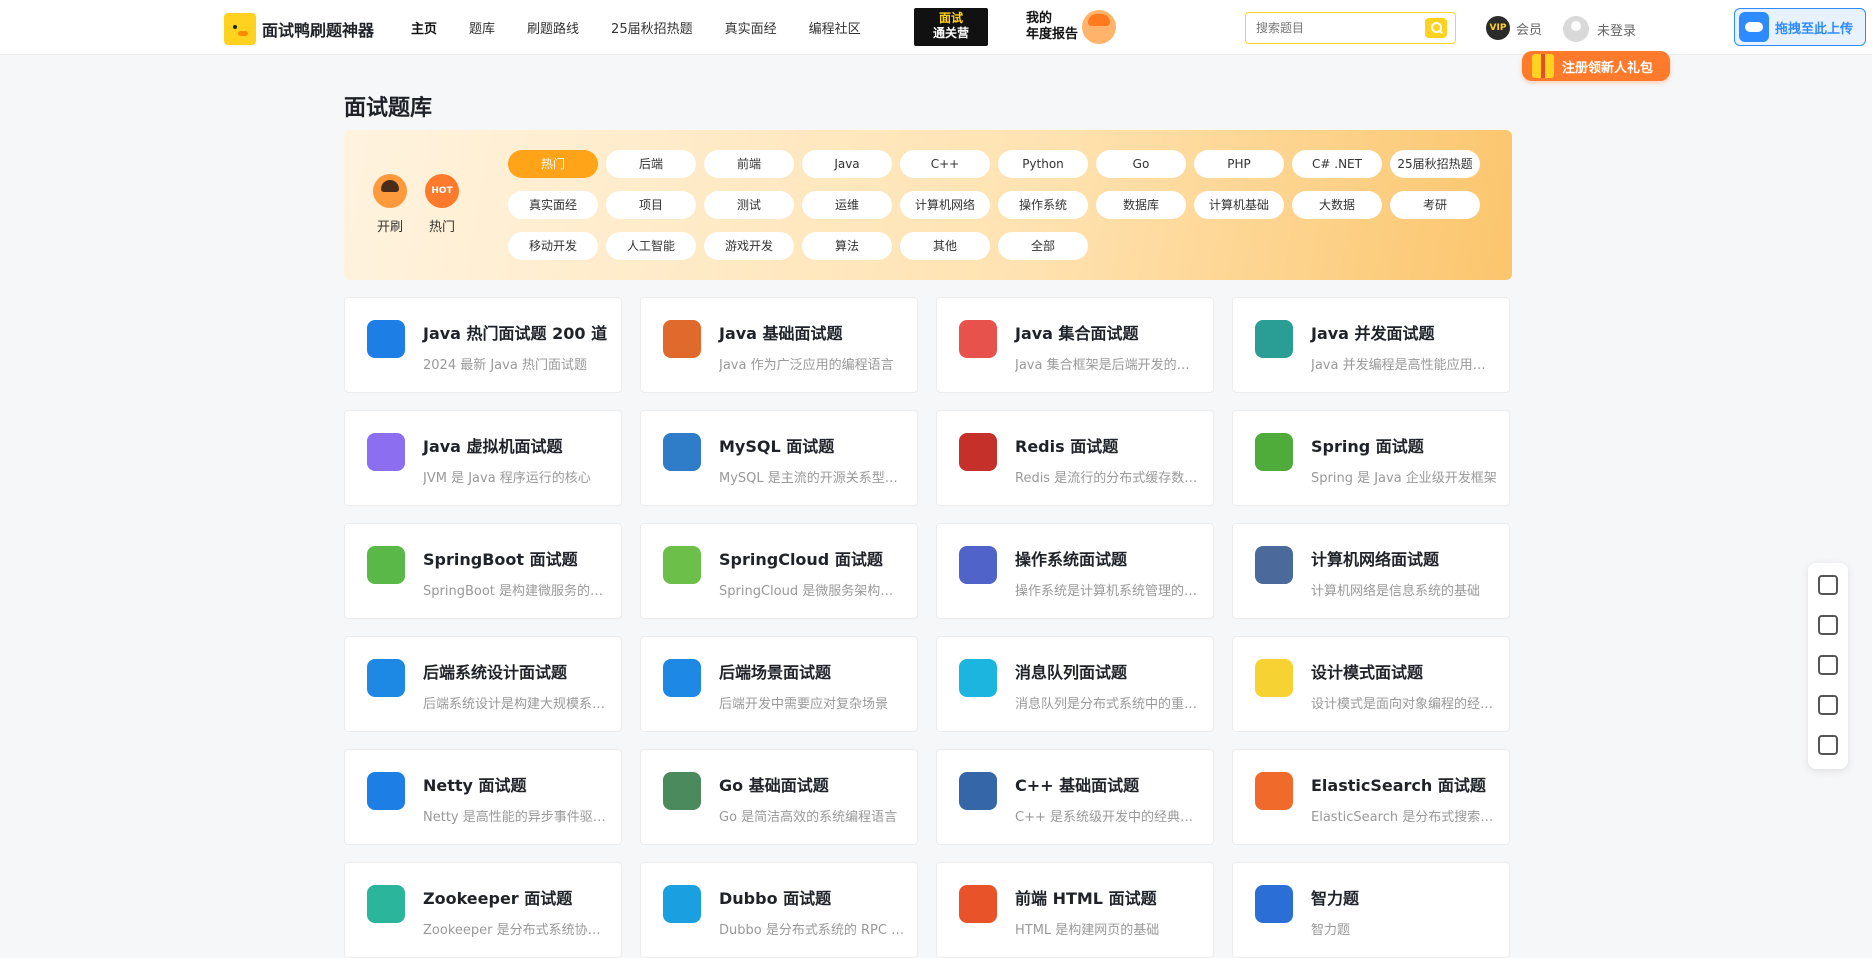  Describe the element at coordinates (651, 205) in the screenshot. I see `category-tag: 项目` at that location.